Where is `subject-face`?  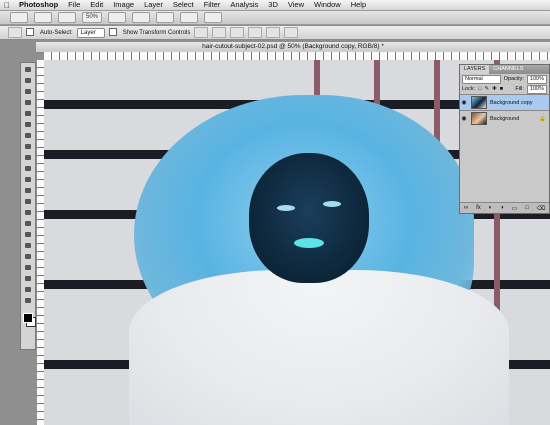
subject-face is located at coordinates (309, 218).